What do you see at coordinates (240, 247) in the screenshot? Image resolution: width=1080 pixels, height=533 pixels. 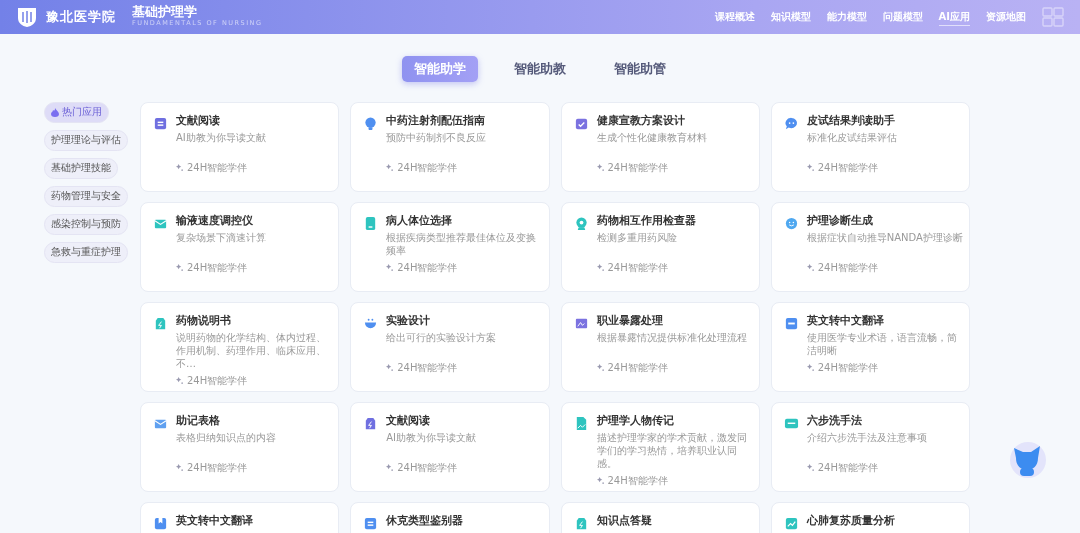 I see `app-card: 输液速度调控仪 复杂场景下滴速计算 24H智能学伴` at bounding box center [240, 247].